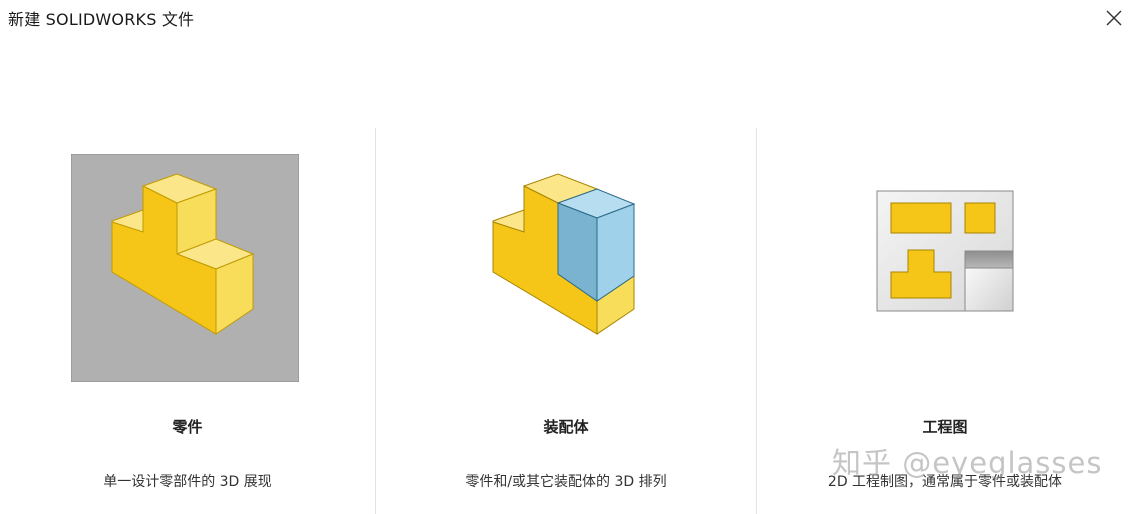  What do you see at coordinates (945, 482) in the screenshot?
I see `drawing-description: 2D 工程制图，通常属于零件或装配体` at bounding box center [945, 482].